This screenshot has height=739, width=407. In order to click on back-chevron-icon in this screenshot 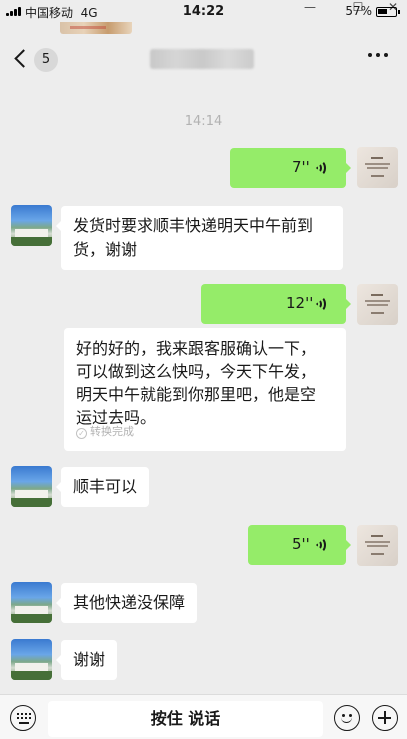, I will do `click(23, 58)`.